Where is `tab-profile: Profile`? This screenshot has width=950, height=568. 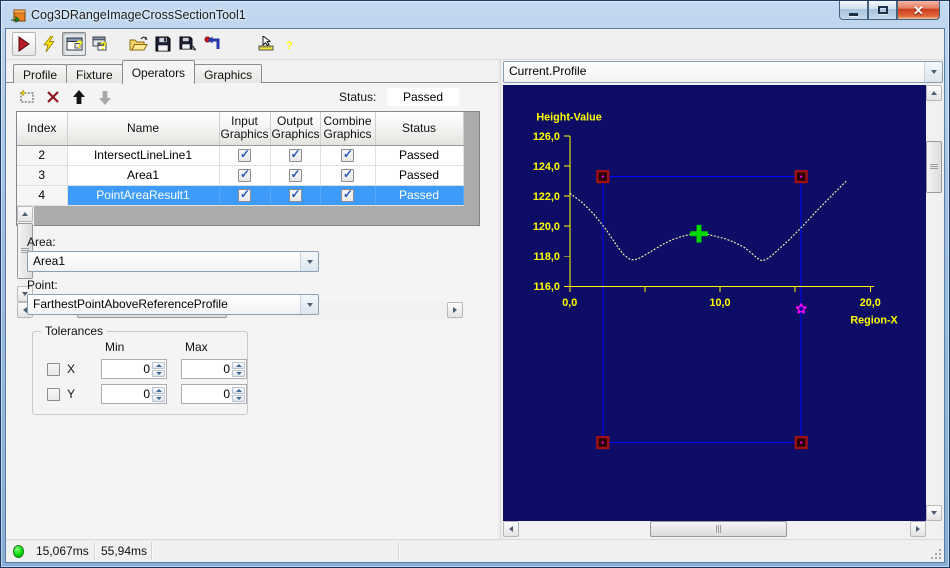 tab-profile: Profile is located at coordinates (40, 74).